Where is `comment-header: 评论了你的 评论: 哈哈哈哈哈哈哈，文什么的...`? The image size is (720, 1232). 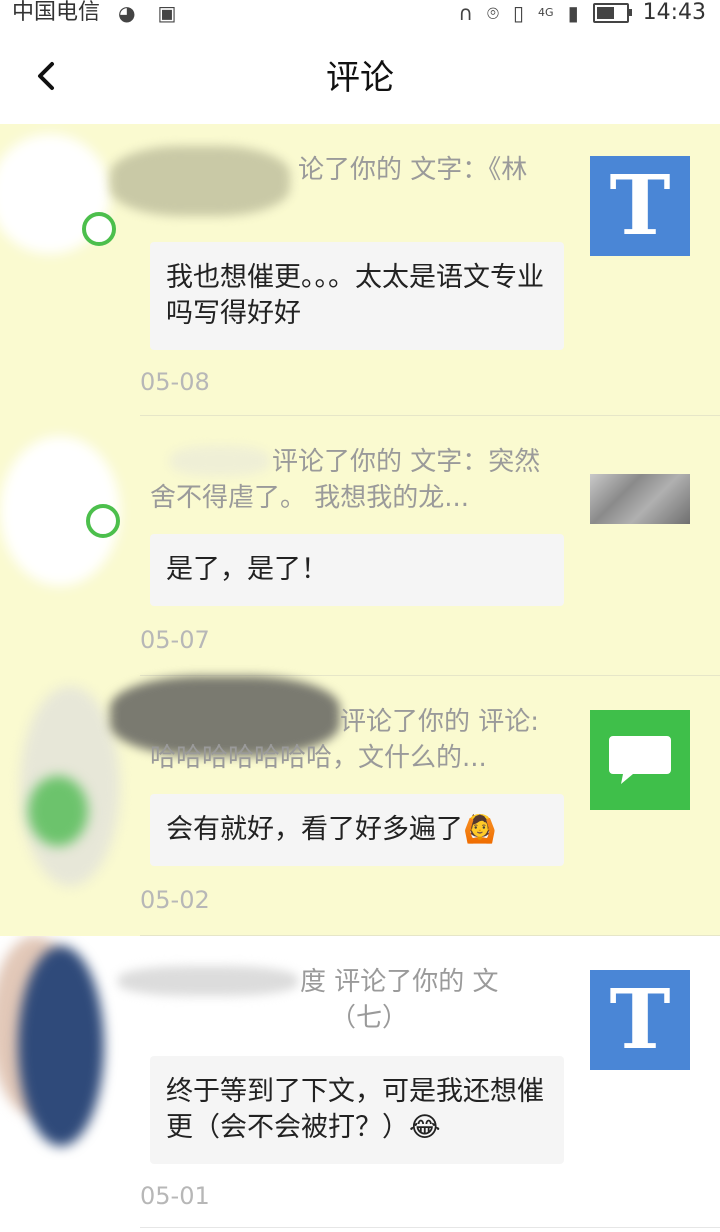 comment-header: 评论了你的 评论: 哈哈哈哈哈哈哈，文什么的... is located at coordinates (345, 740).